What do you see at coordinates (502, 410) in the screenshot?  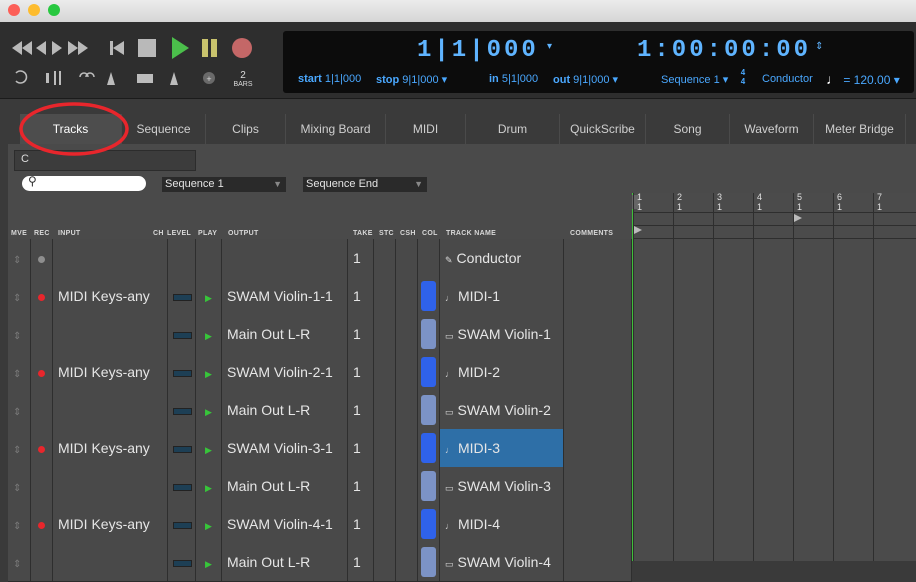 I see `cell-name: ▭ SWAM Violin-2` at bounding box center [502, 410].